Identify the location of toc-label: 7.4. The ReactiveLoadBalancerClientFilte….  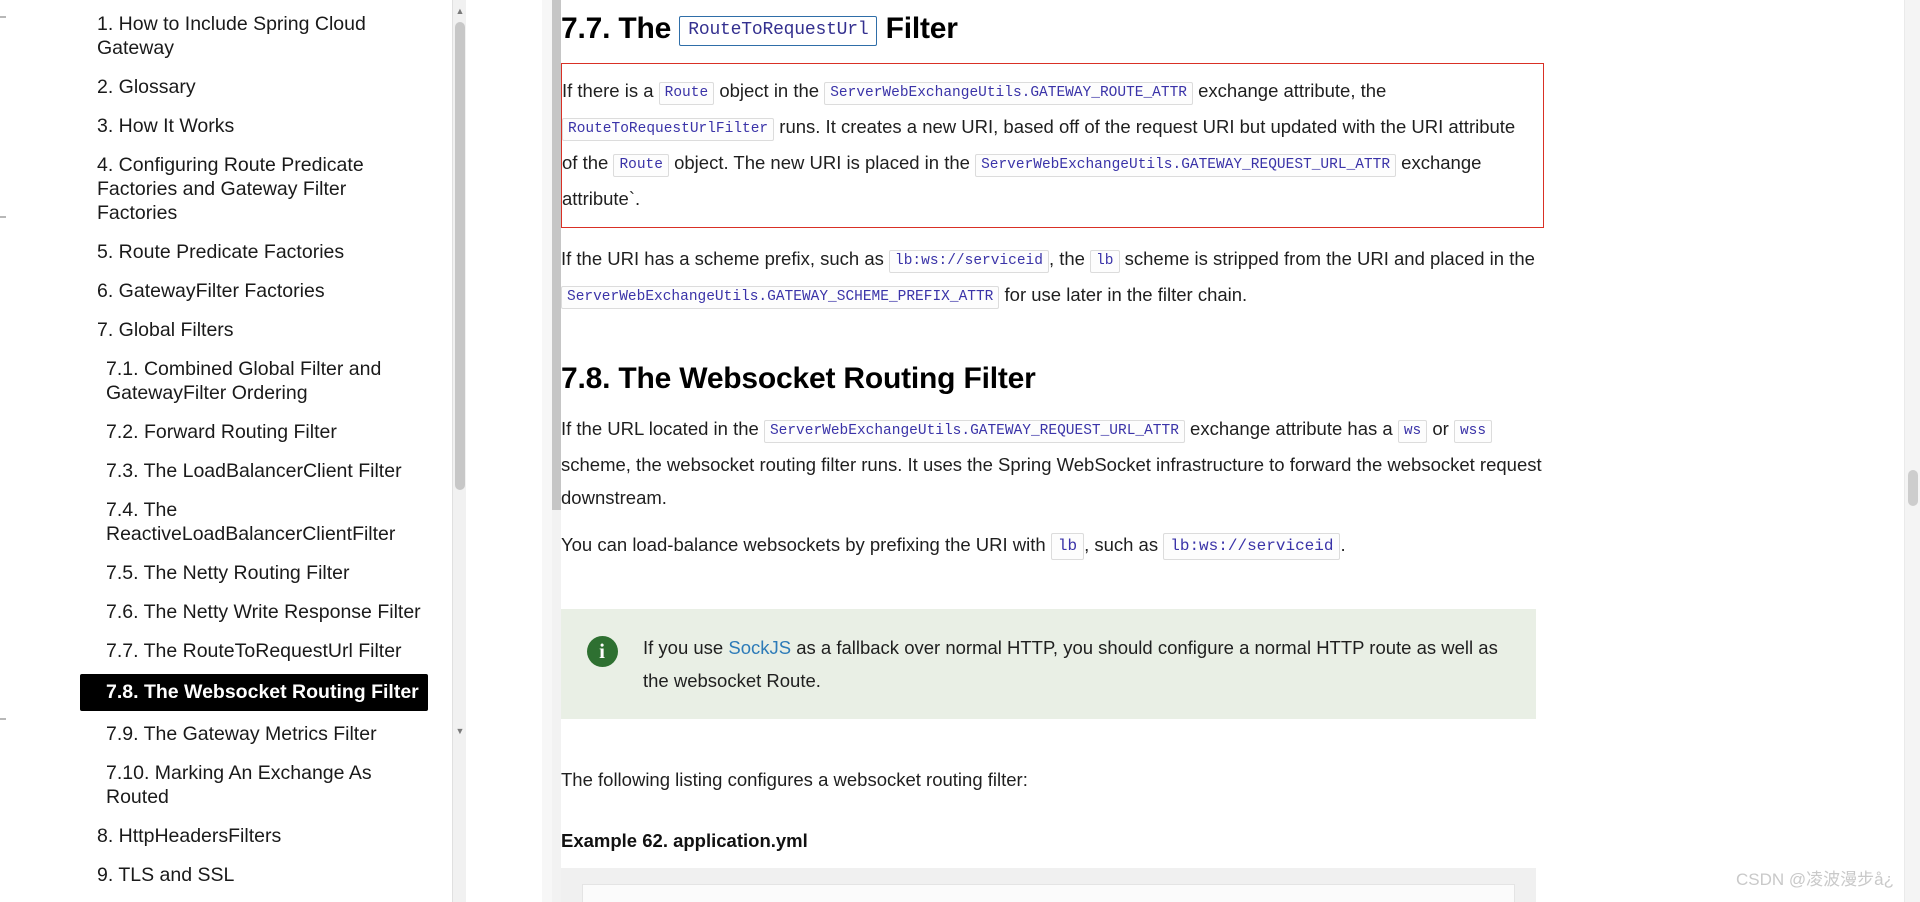
(251, 522).